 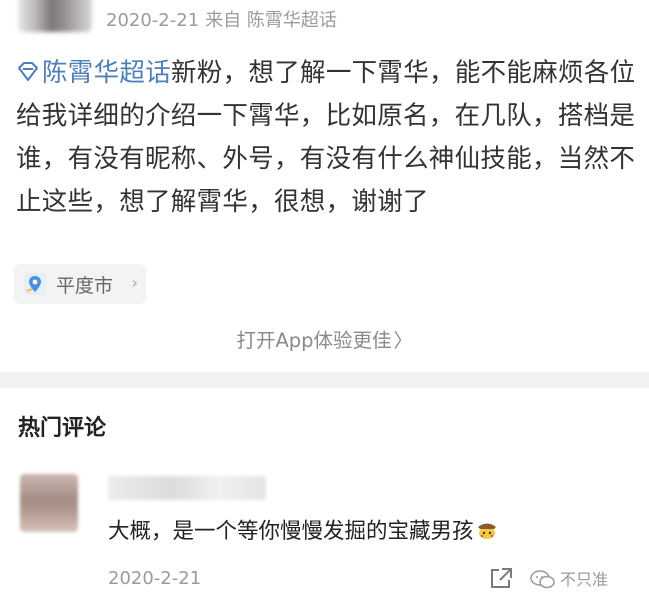 What do you see at coordinates (28, 71) in the screenshot?
I see `super-topic-diamond-icon` at bounding box center [28, 71].